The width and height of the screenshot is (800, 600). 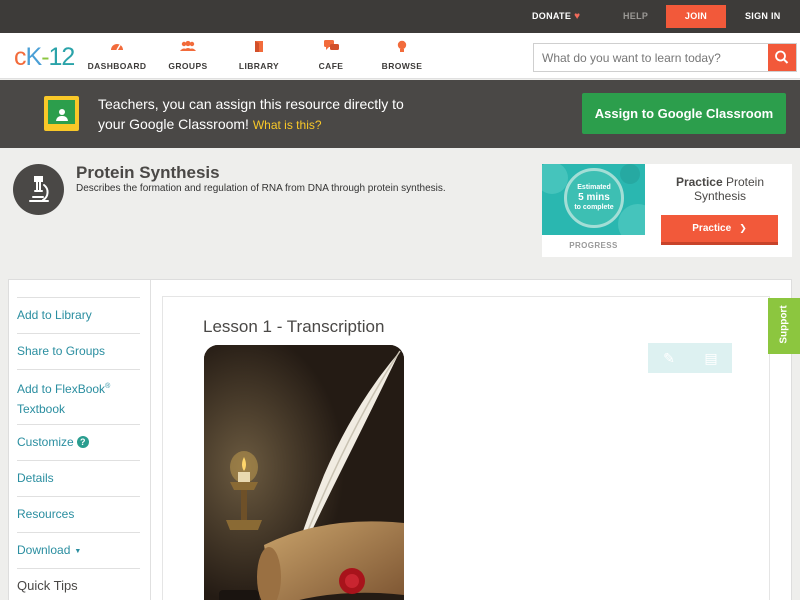 I want to click on sidebar-item-customize: Customize?, so click(x=78, y=442).